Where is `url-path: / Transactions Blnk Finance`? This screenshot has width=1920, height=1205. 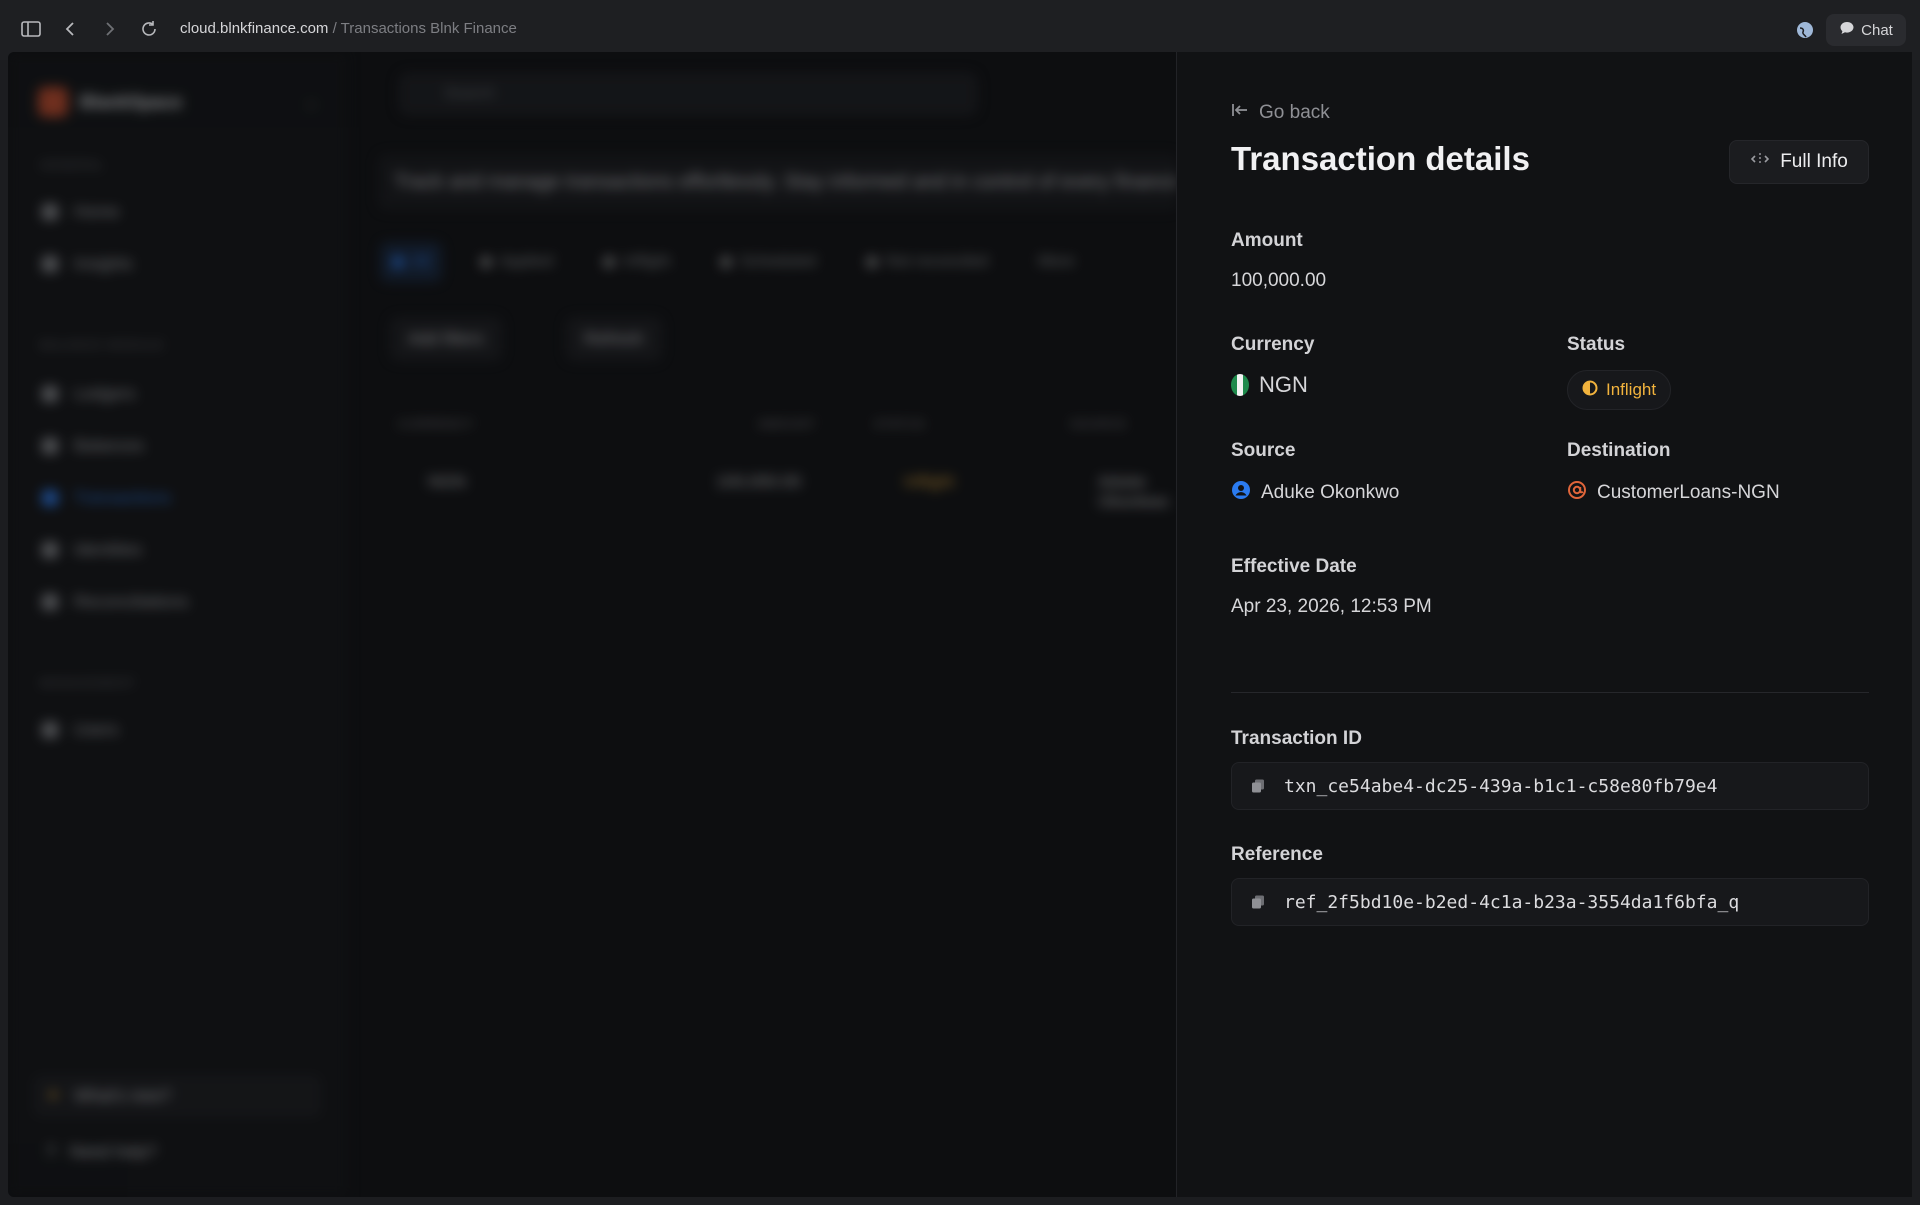
url-path: / Transactions Blnk Finance is located at coordinates (422, 28).